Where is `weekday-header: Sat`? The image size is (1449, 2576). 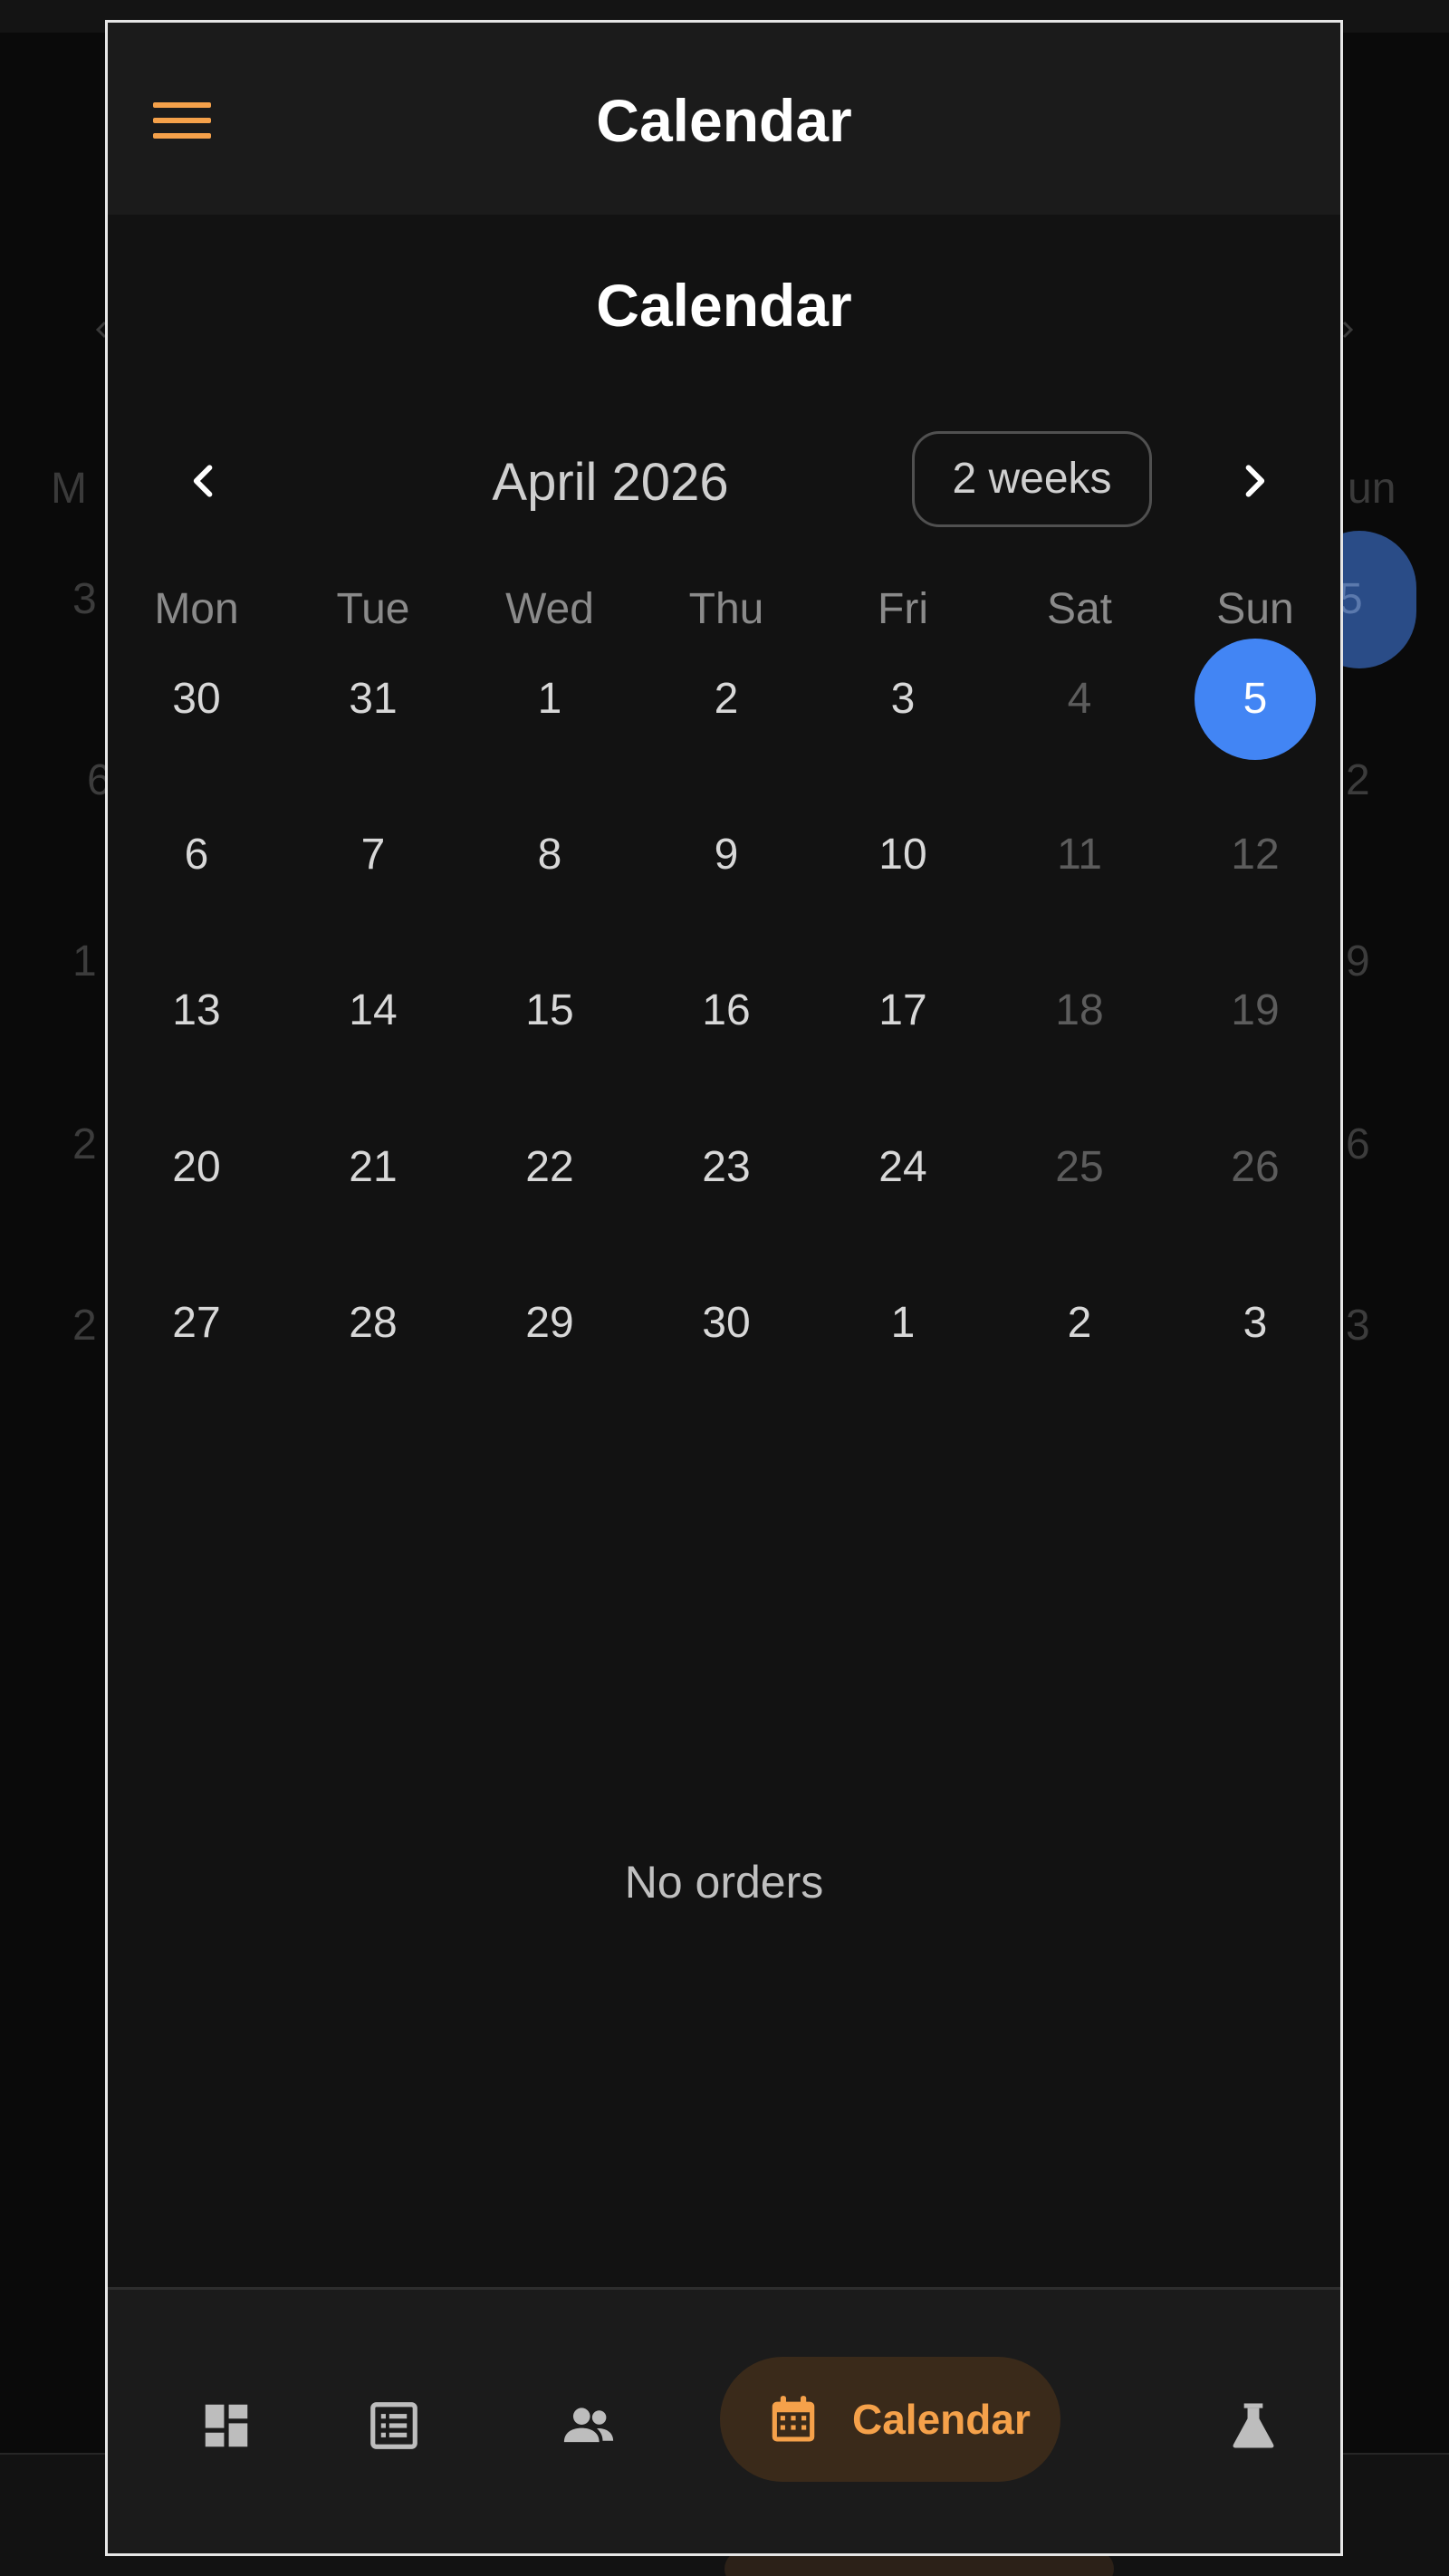
weekday-header: Sat is located at coordinates (1079, 609).